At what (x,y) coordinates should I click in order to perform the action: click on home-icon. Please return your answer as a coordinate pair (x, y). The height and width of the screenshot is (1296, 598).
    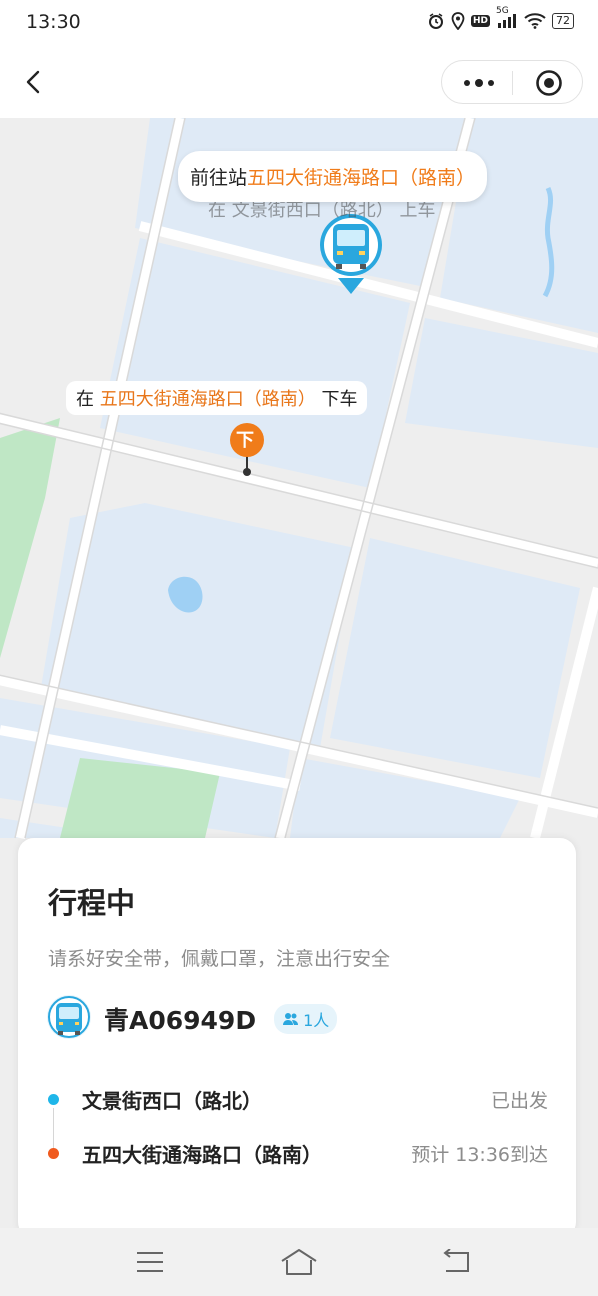
    Looking at the image, I should click on (299, 1262).